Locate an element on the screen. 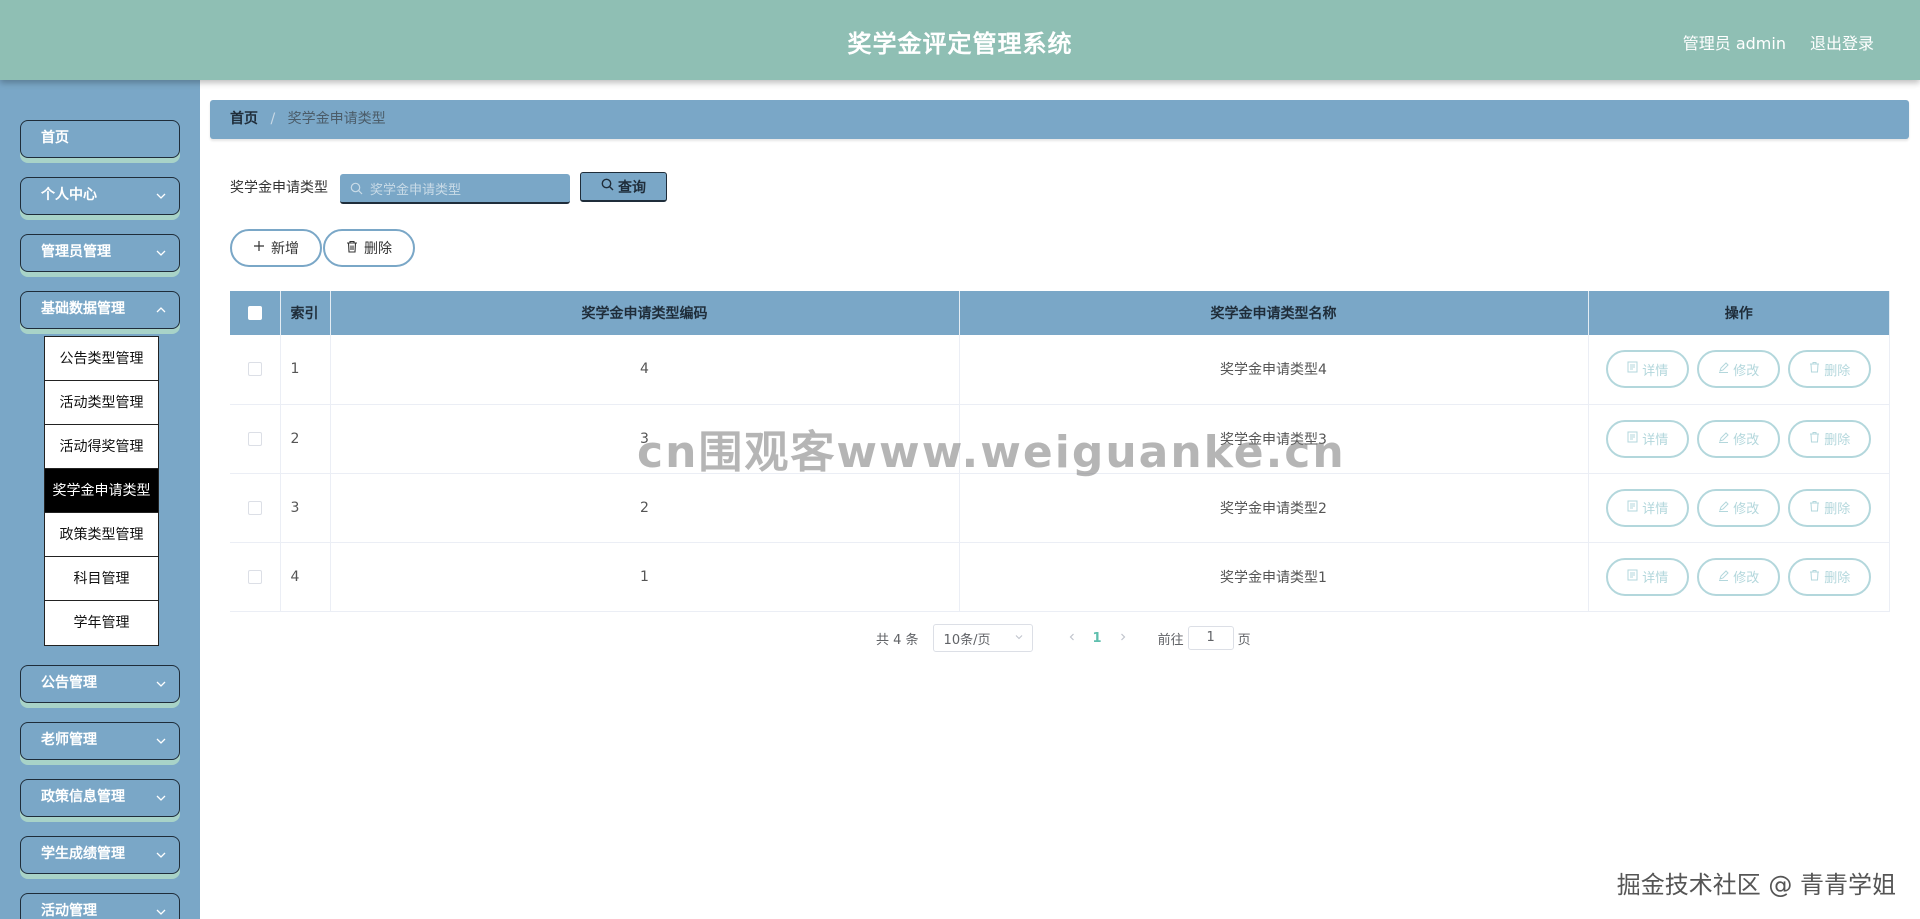 The image size is (1920, 919). document-icon is located at coordinates (1632, 508).